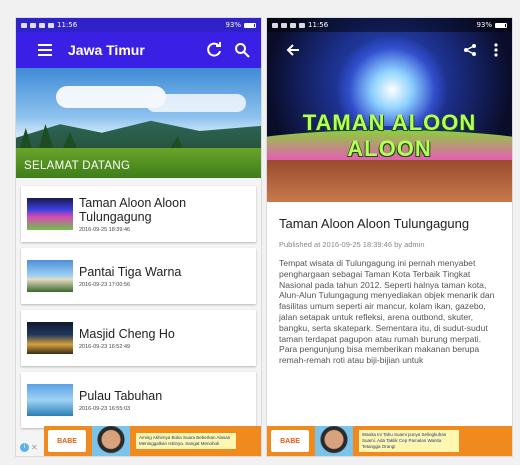 The image size is (520, 465). Describe the element at coordinates (389, 135) in the screenshot. I see `hero-sign-text: TAMAN ALOON ALOON` at that location.